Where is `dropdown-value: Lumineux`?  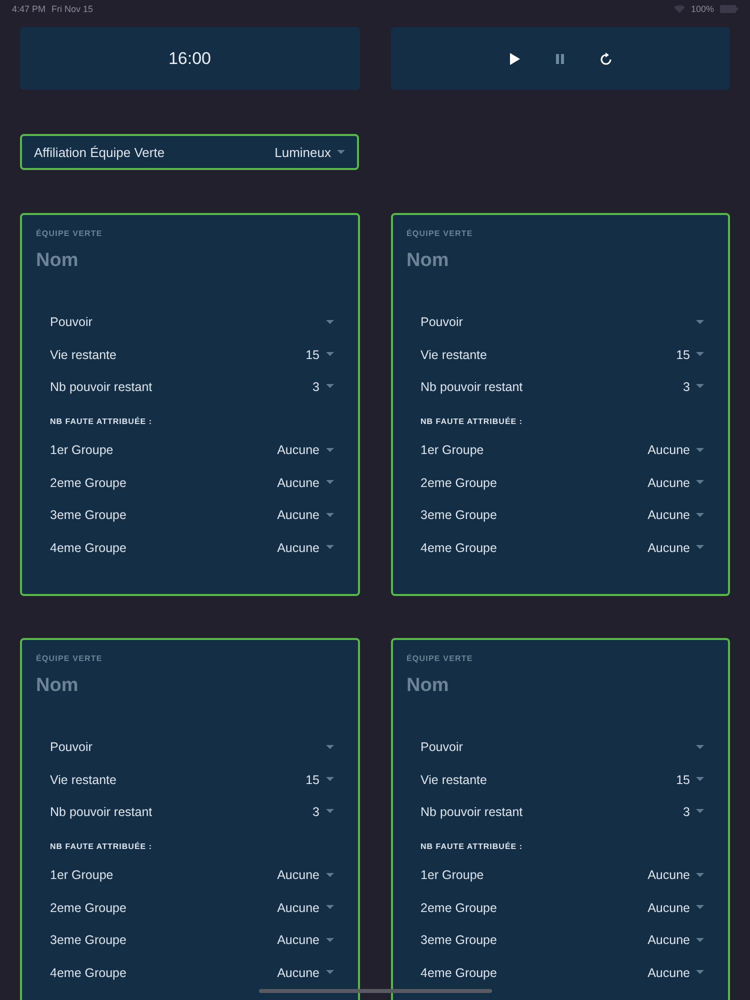 dropdown-value: Lumineux is located at coordinates (302, 152).